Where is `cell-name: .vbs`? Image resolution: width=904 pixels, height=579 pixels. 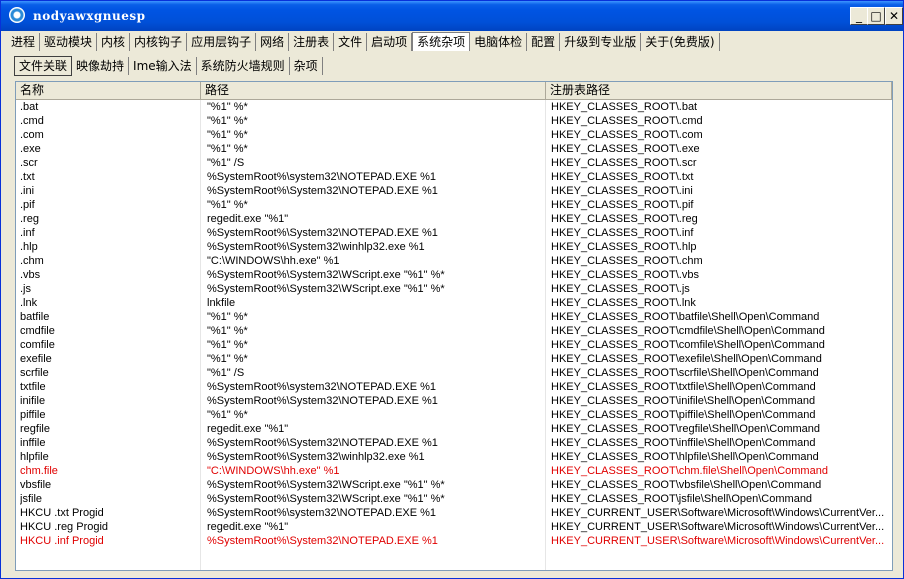
cell-name: .vbs is located at coordinates (30, 275).